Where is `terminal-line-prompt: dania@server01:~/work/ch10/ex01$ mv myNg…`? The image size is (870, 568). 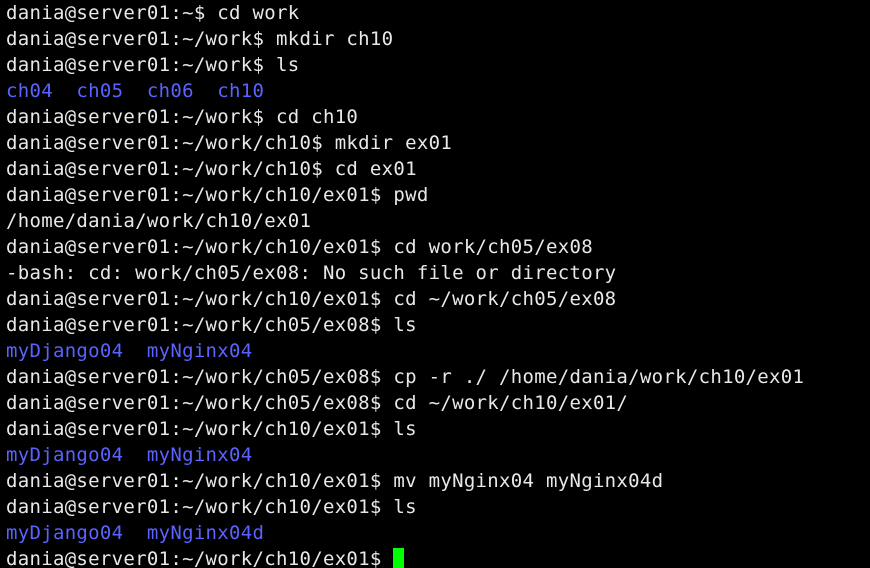 terminal-line-prompt: dania@server01:~/work/ch10/ex01$ mv myNg… is located at coordinates (335, 481).